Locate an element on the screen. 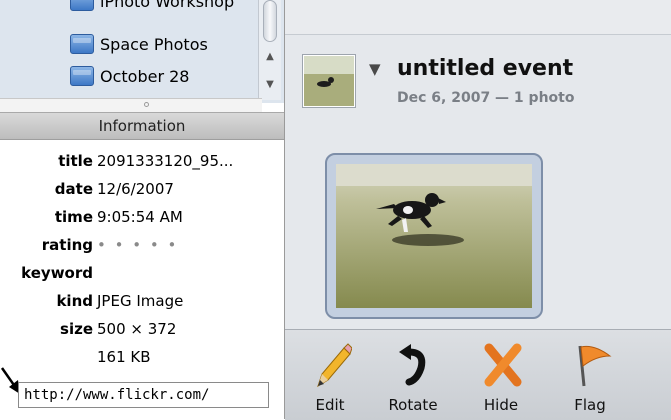  edit-button: Edit is located at coordinates (330, 375).